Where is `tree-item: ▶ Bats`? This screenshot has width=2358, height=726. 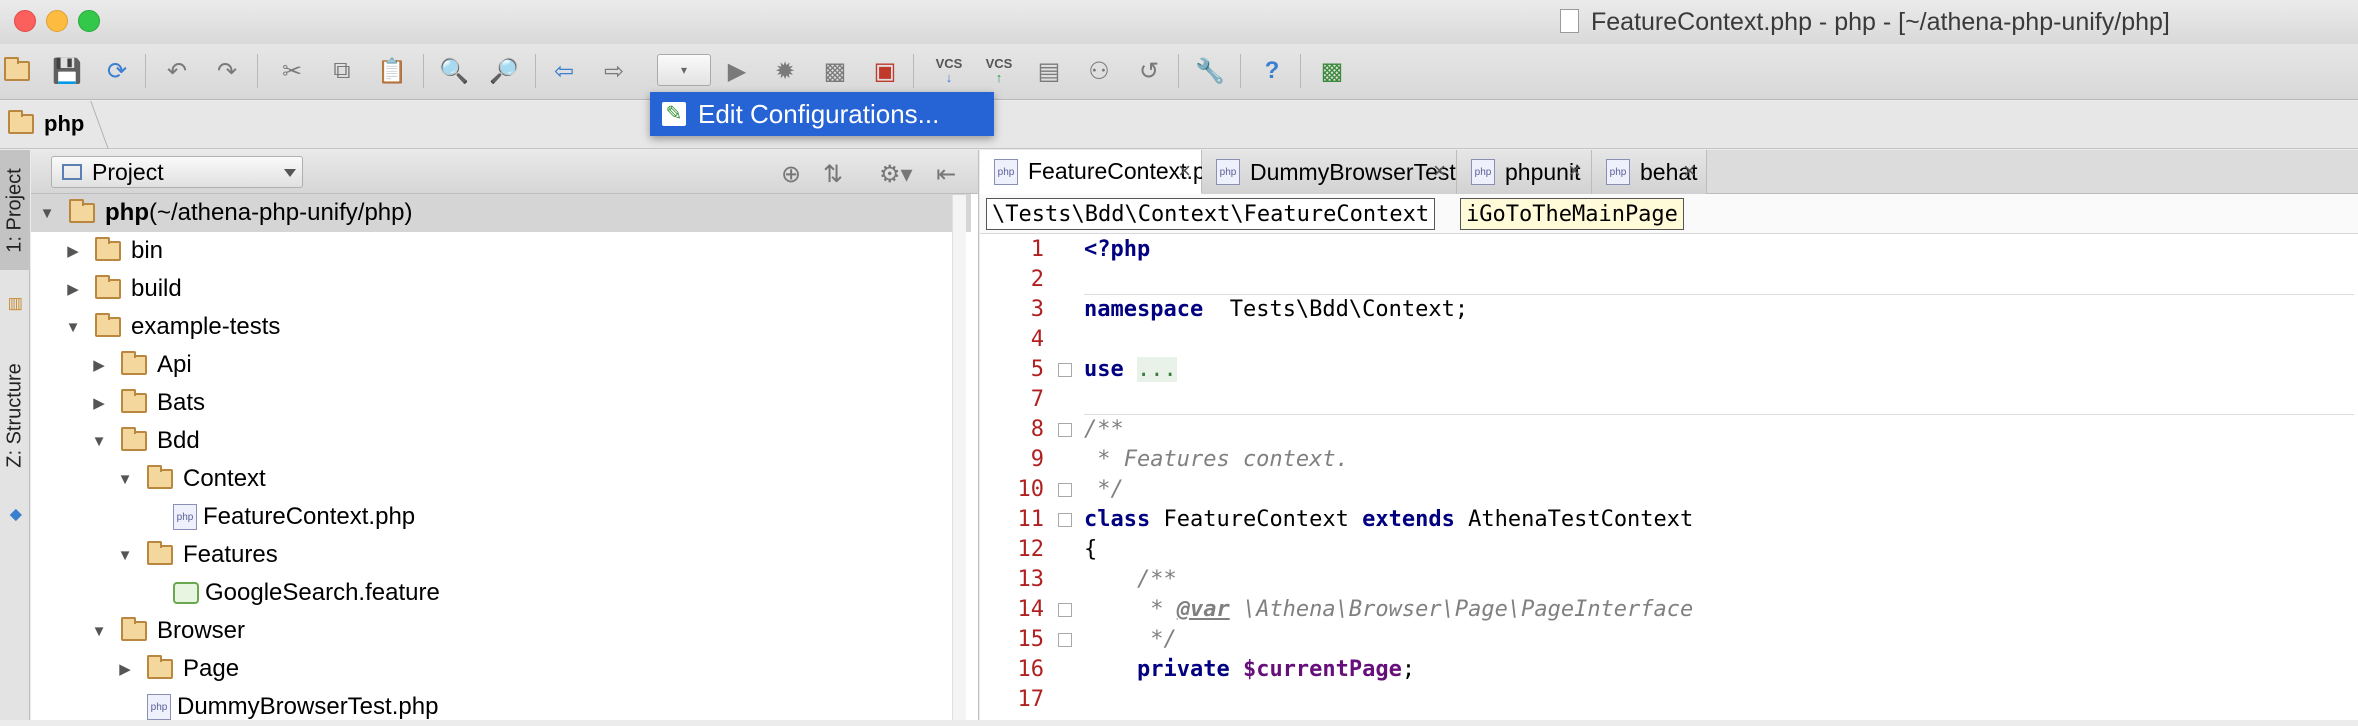
tree-item: ▶ Bats is located at coordinates (501, 403).